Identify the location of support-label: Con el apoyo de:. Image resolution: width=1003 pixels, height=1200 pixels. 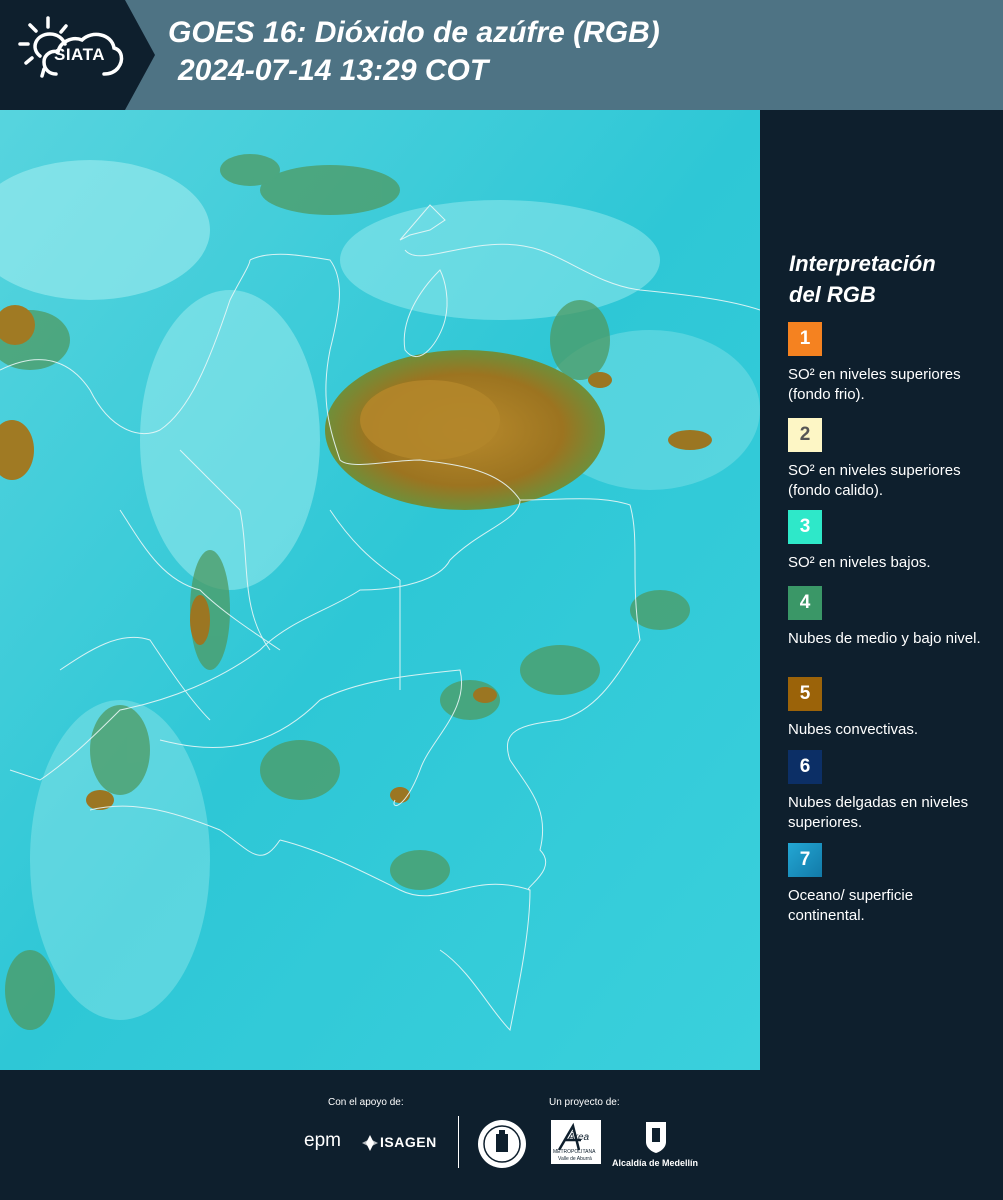
(366, 1102).